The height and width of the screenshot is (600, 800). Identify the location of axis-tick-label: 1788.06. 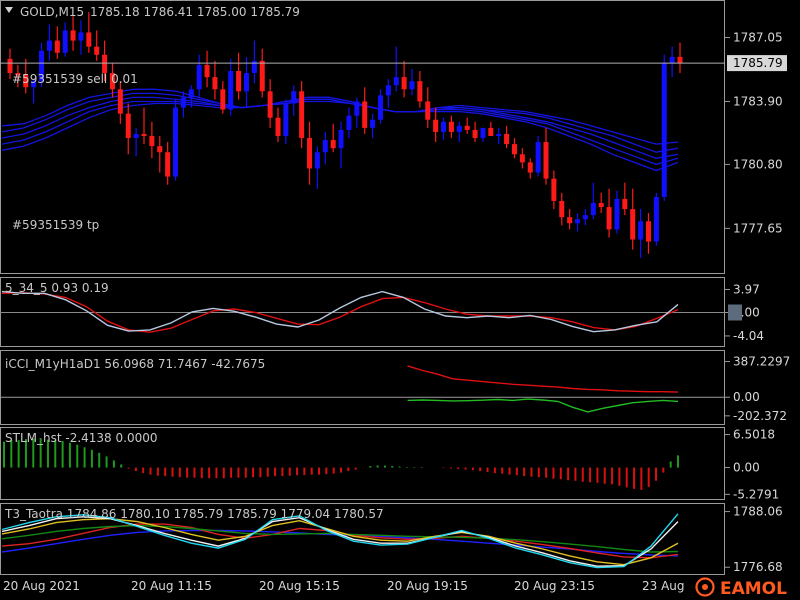
(758, 512).